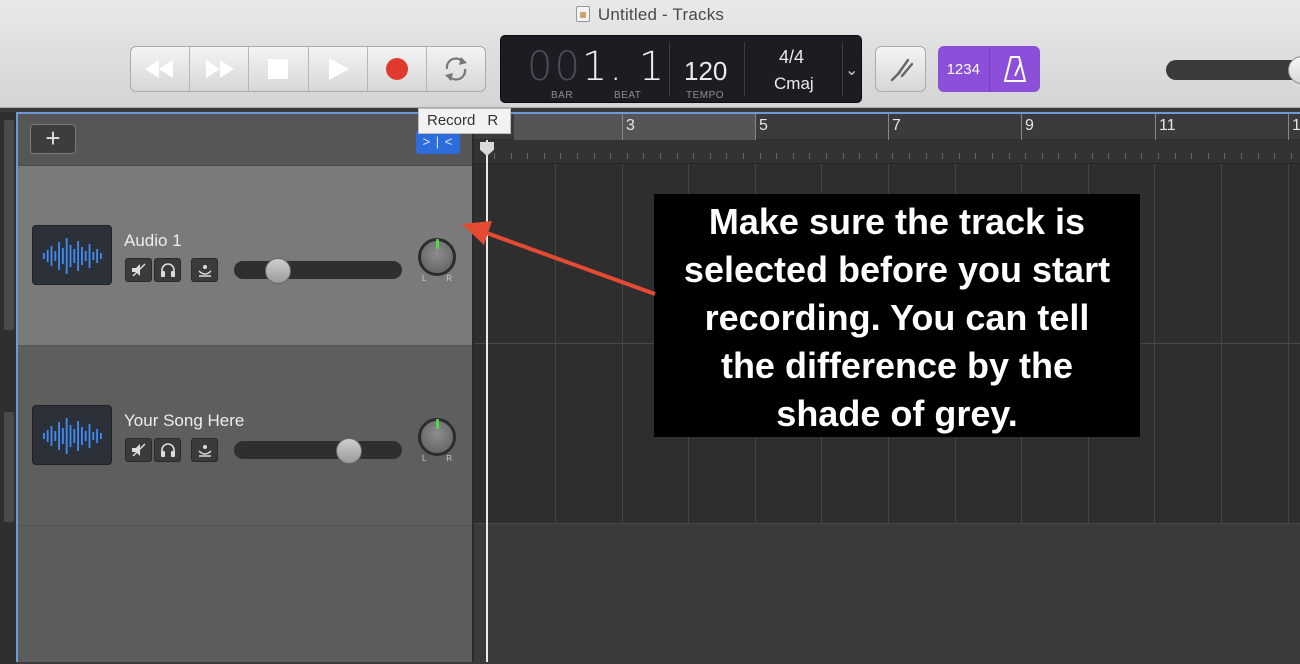  What do you see at coordinates (887, 152) in the screenshot?
I see `beat-ruler` at bounding box center [887, 152].